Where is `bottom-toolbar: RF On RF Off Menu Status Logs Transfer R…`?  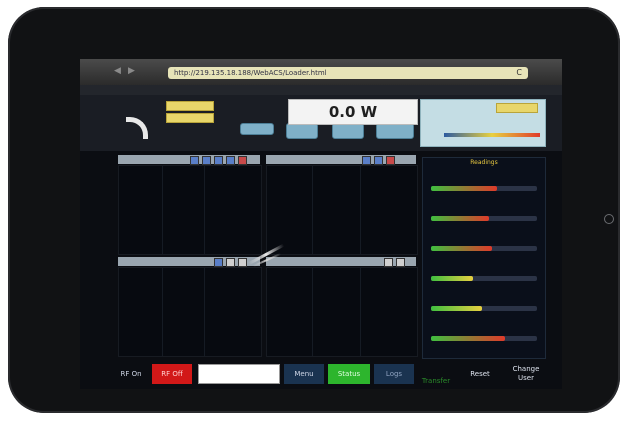
bottom-toolbar: RF On RF Off Menu Status Logs Transfer R… is located at coordinates (321, 374).